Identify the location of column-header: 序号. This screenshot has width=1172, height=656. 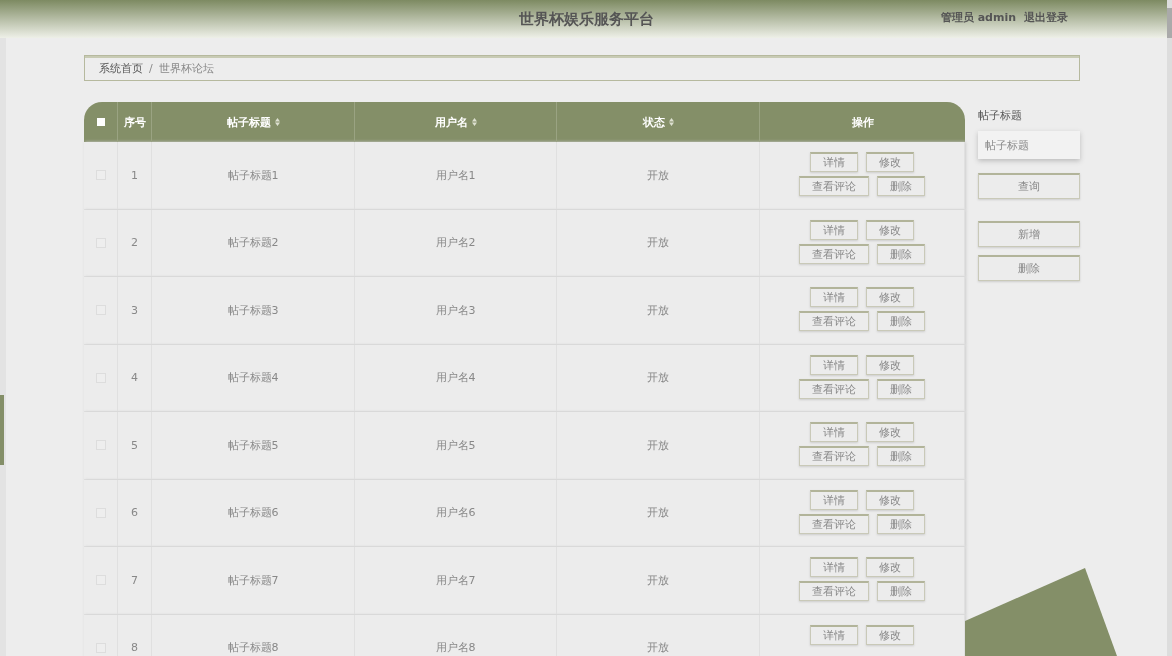
(134, 122).